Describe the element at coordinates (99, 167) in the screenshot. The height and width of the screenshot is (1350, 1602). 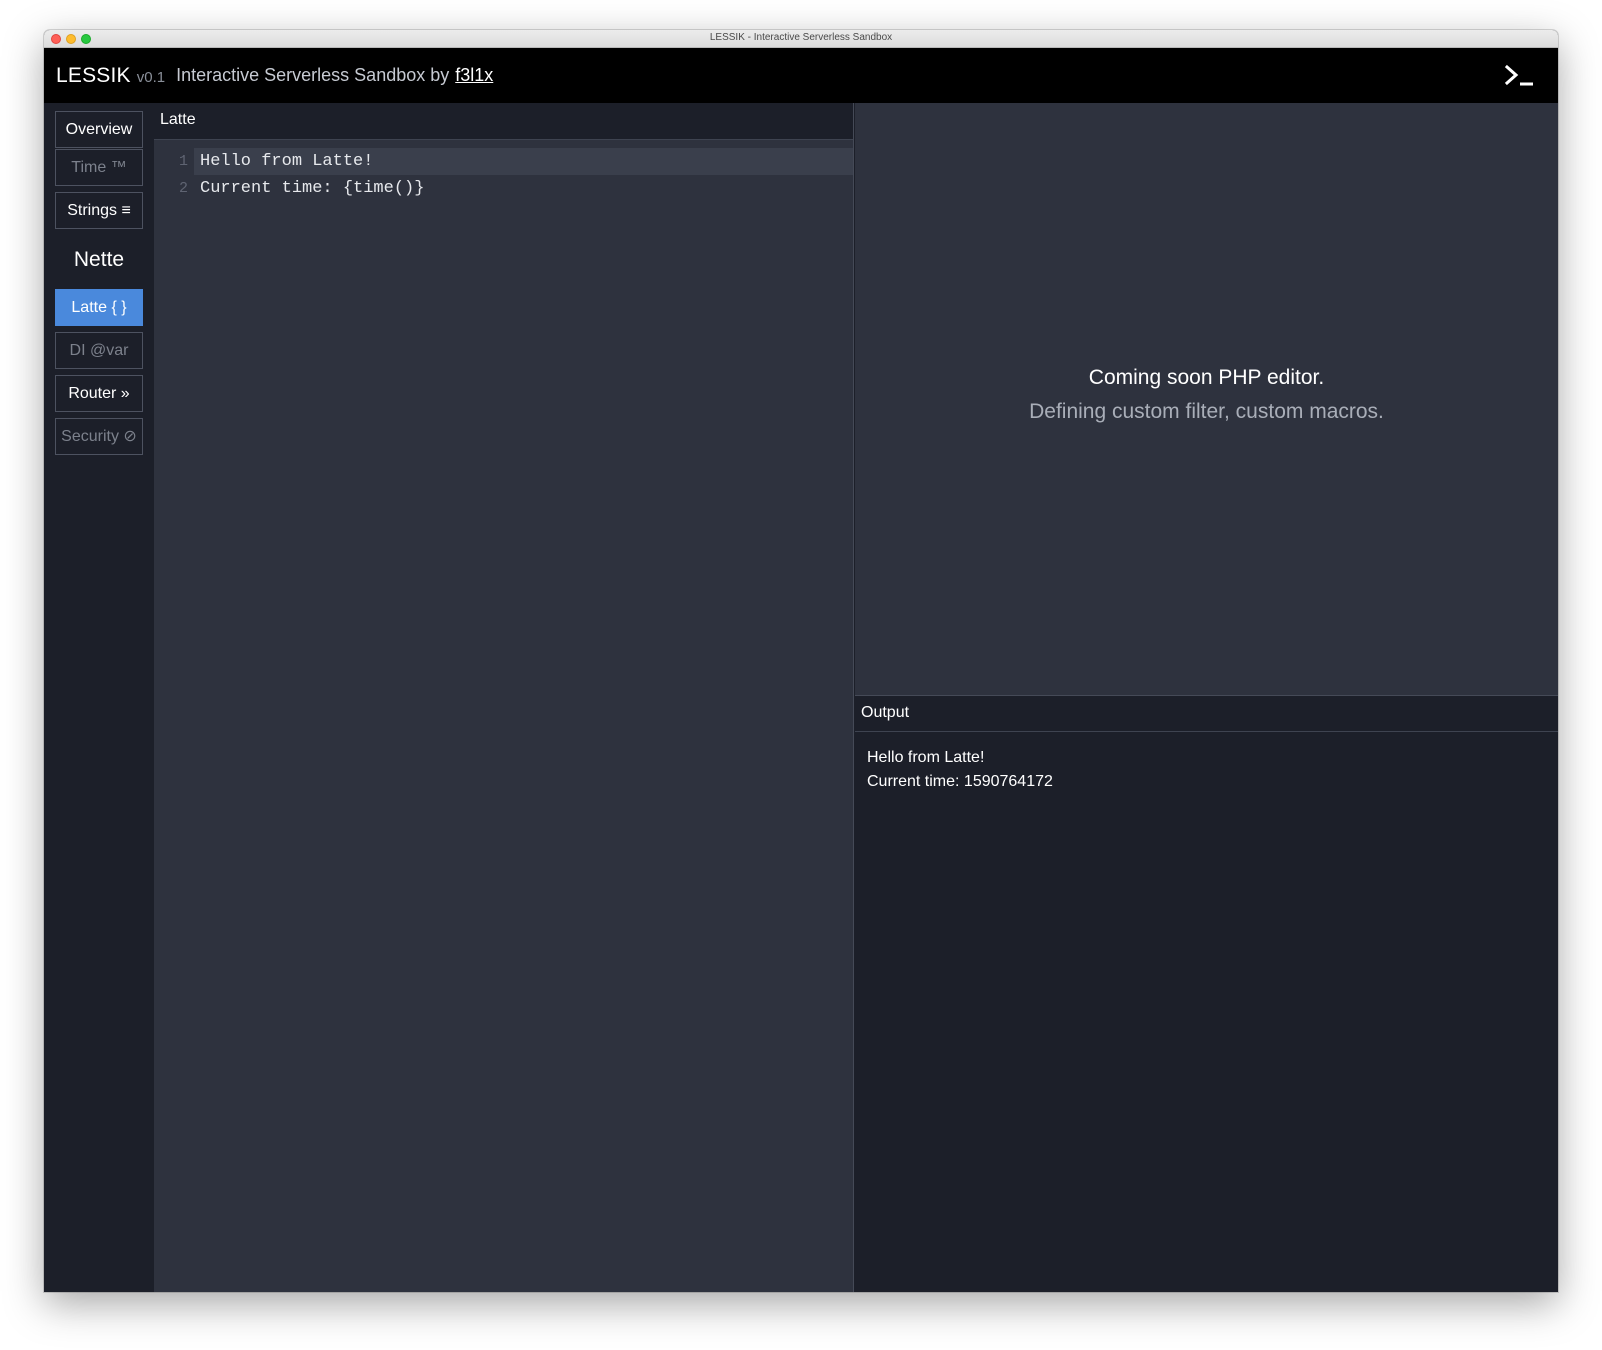
I see `sidebar-item-time: Time ™` at that location.